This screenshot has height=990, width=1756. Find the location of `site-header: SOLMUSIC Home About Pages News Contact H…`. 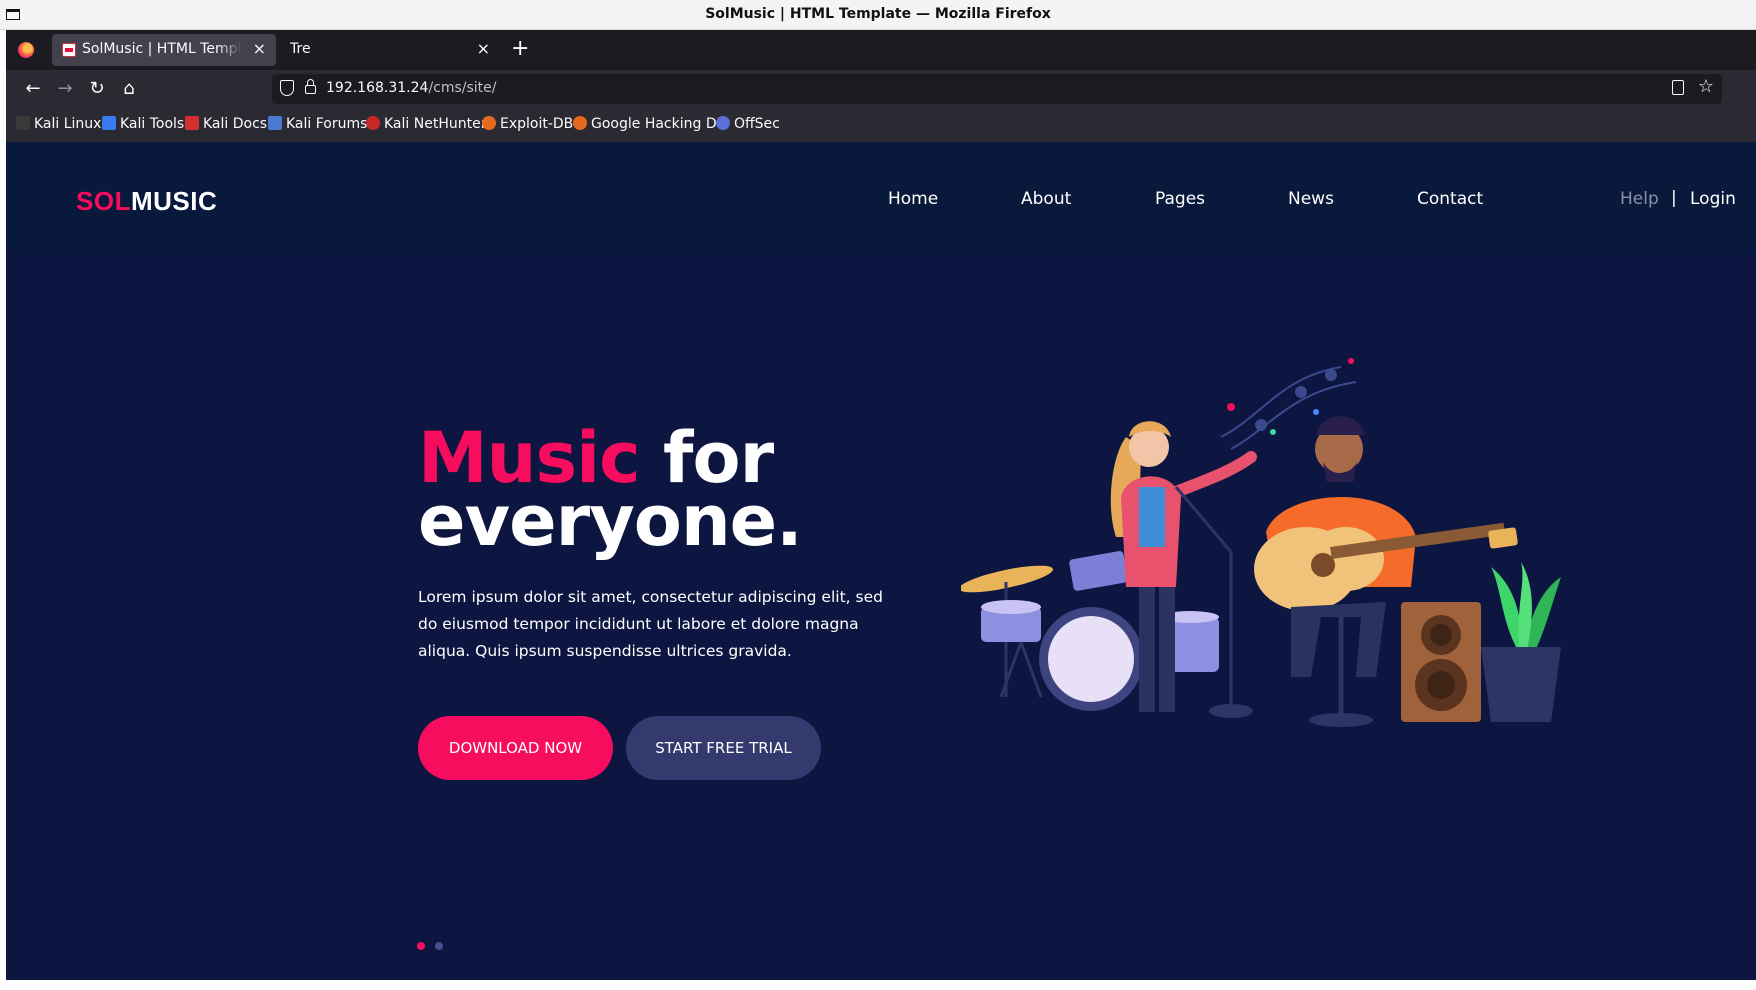

site-header: SOLMUSIC Home About Pages News Contact H… is located at coordinates (881, 197).